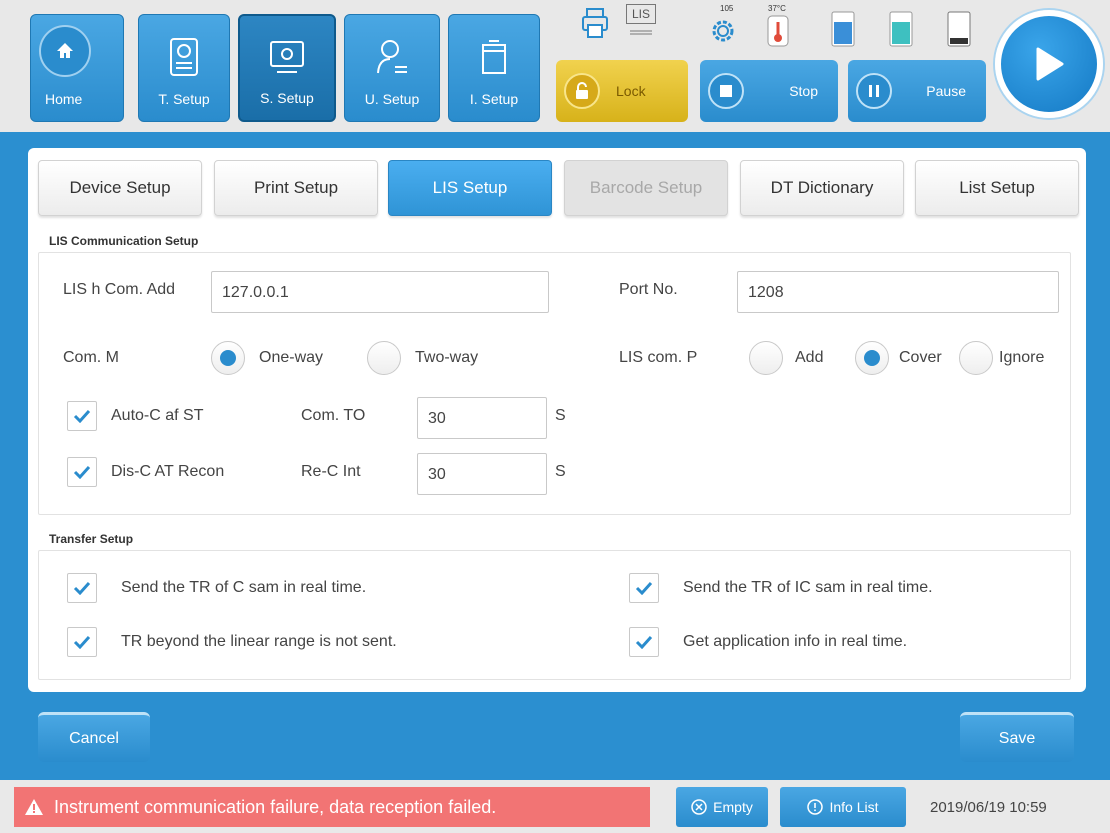  Describe the element at coordinates (287, 98) in the screenshot. I see `s-setup-label: S. Setup` at that location.